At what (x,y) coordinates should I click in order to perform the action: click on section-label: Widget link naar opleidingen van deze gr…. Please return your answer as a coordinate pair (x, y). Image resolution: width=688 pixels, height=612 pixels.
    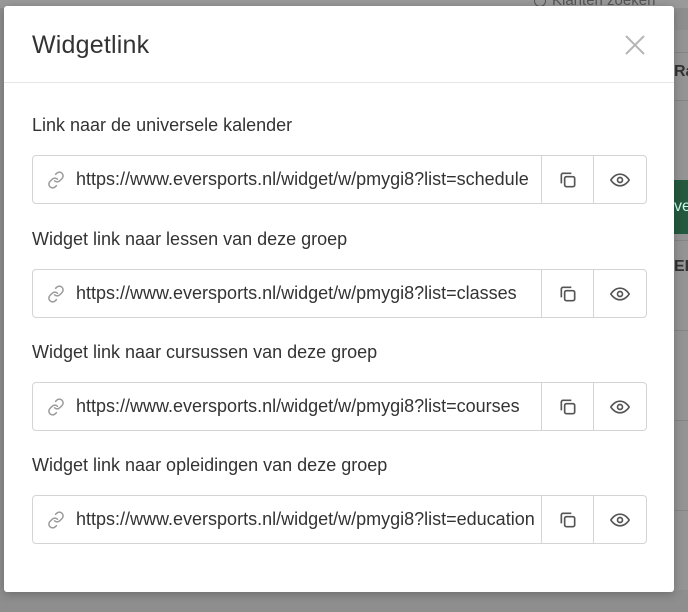
    Looking at the image, I should click on (210, 465).